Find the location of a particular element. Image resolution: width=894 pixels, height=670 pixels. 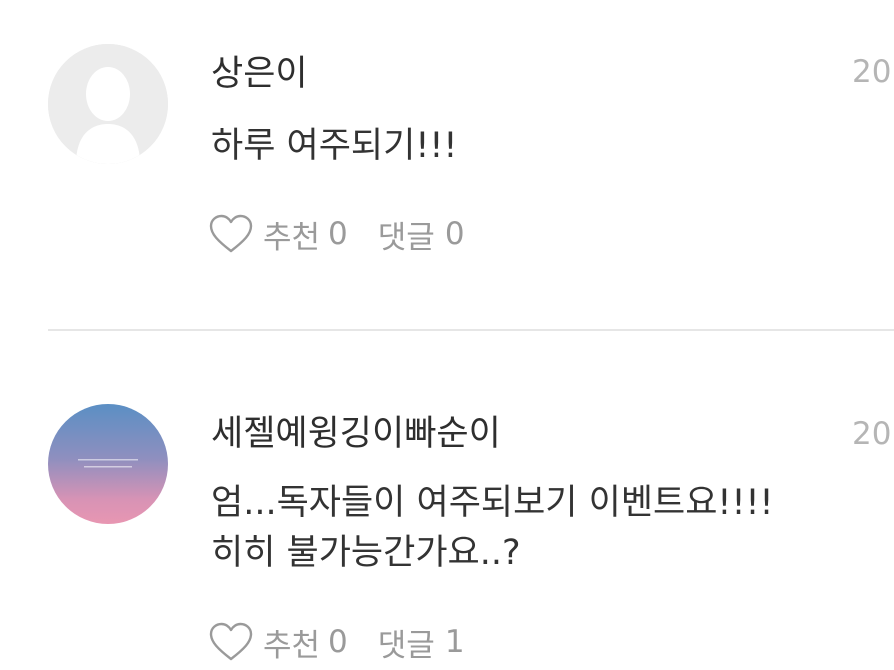

comment-text: 하루 여주되기!!! is located at coordinates (334, 146).